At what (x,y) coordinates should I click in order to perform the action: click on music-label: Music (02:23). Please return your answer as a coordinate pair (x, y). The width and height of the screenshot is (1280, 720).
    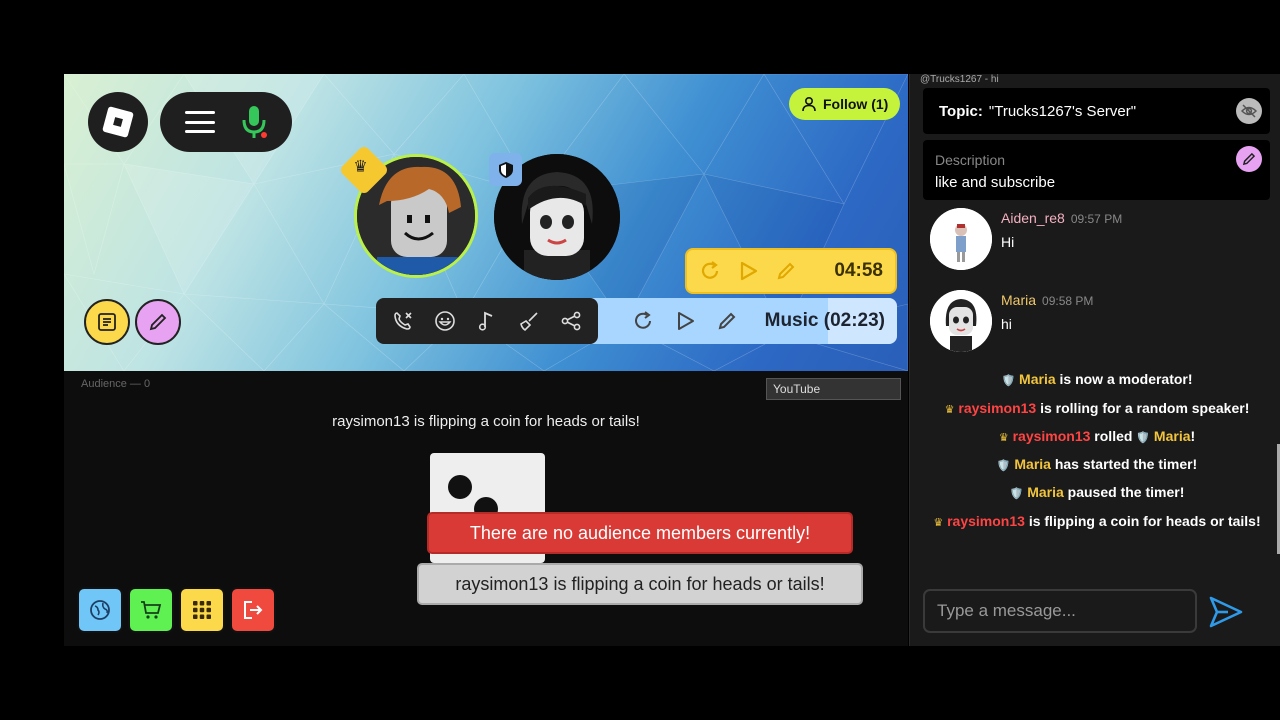
    Looking at the image, I should click on (824, 320).